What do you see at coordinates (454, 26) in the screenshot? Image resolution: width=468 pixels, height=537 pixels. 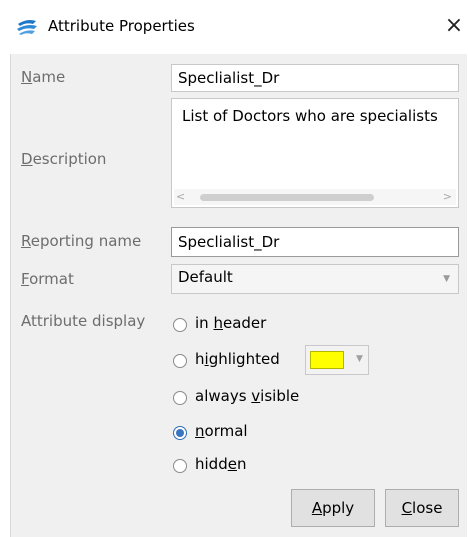 I see `close-window-icon: ×` at bounding box center [454, 26].